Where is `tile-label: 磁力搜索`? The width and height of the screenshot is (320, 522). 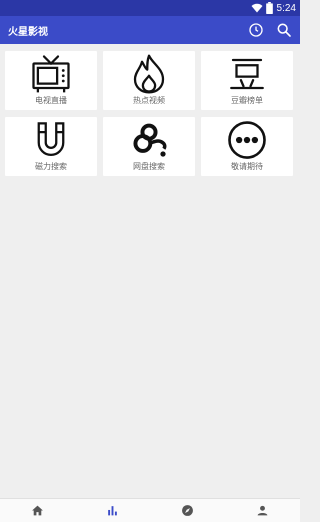 tile-label: 磁力搜索 is located at coordinates (51, 166).